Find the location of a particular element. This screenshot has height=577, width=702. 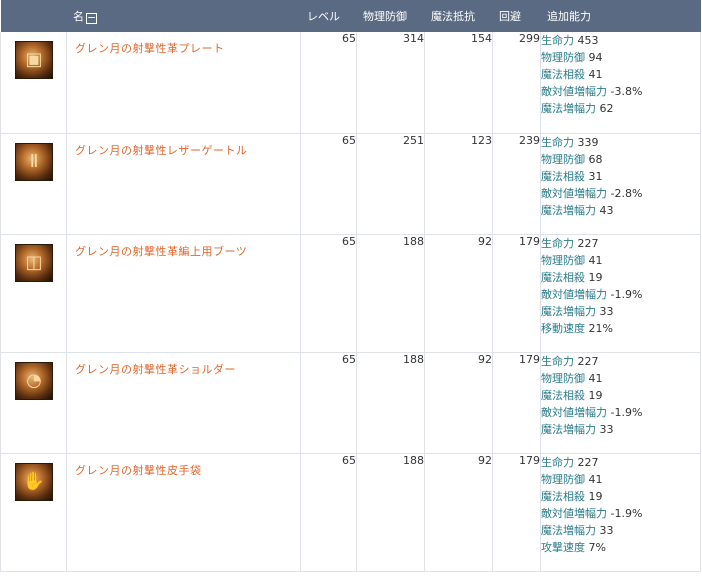

shoulder-armor-icon: ◔ is located at coordinates (34, 380).